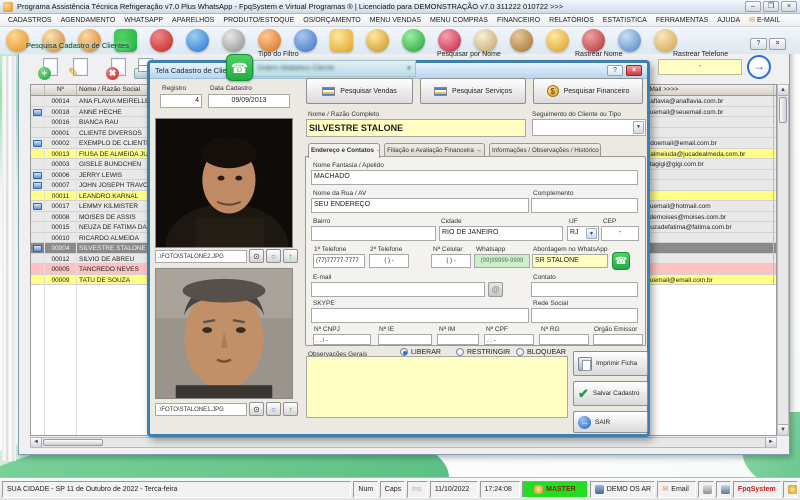  Describe the element at coordinates (700, 67) in the screenshot. I see `track-phone-input: -` at that location.